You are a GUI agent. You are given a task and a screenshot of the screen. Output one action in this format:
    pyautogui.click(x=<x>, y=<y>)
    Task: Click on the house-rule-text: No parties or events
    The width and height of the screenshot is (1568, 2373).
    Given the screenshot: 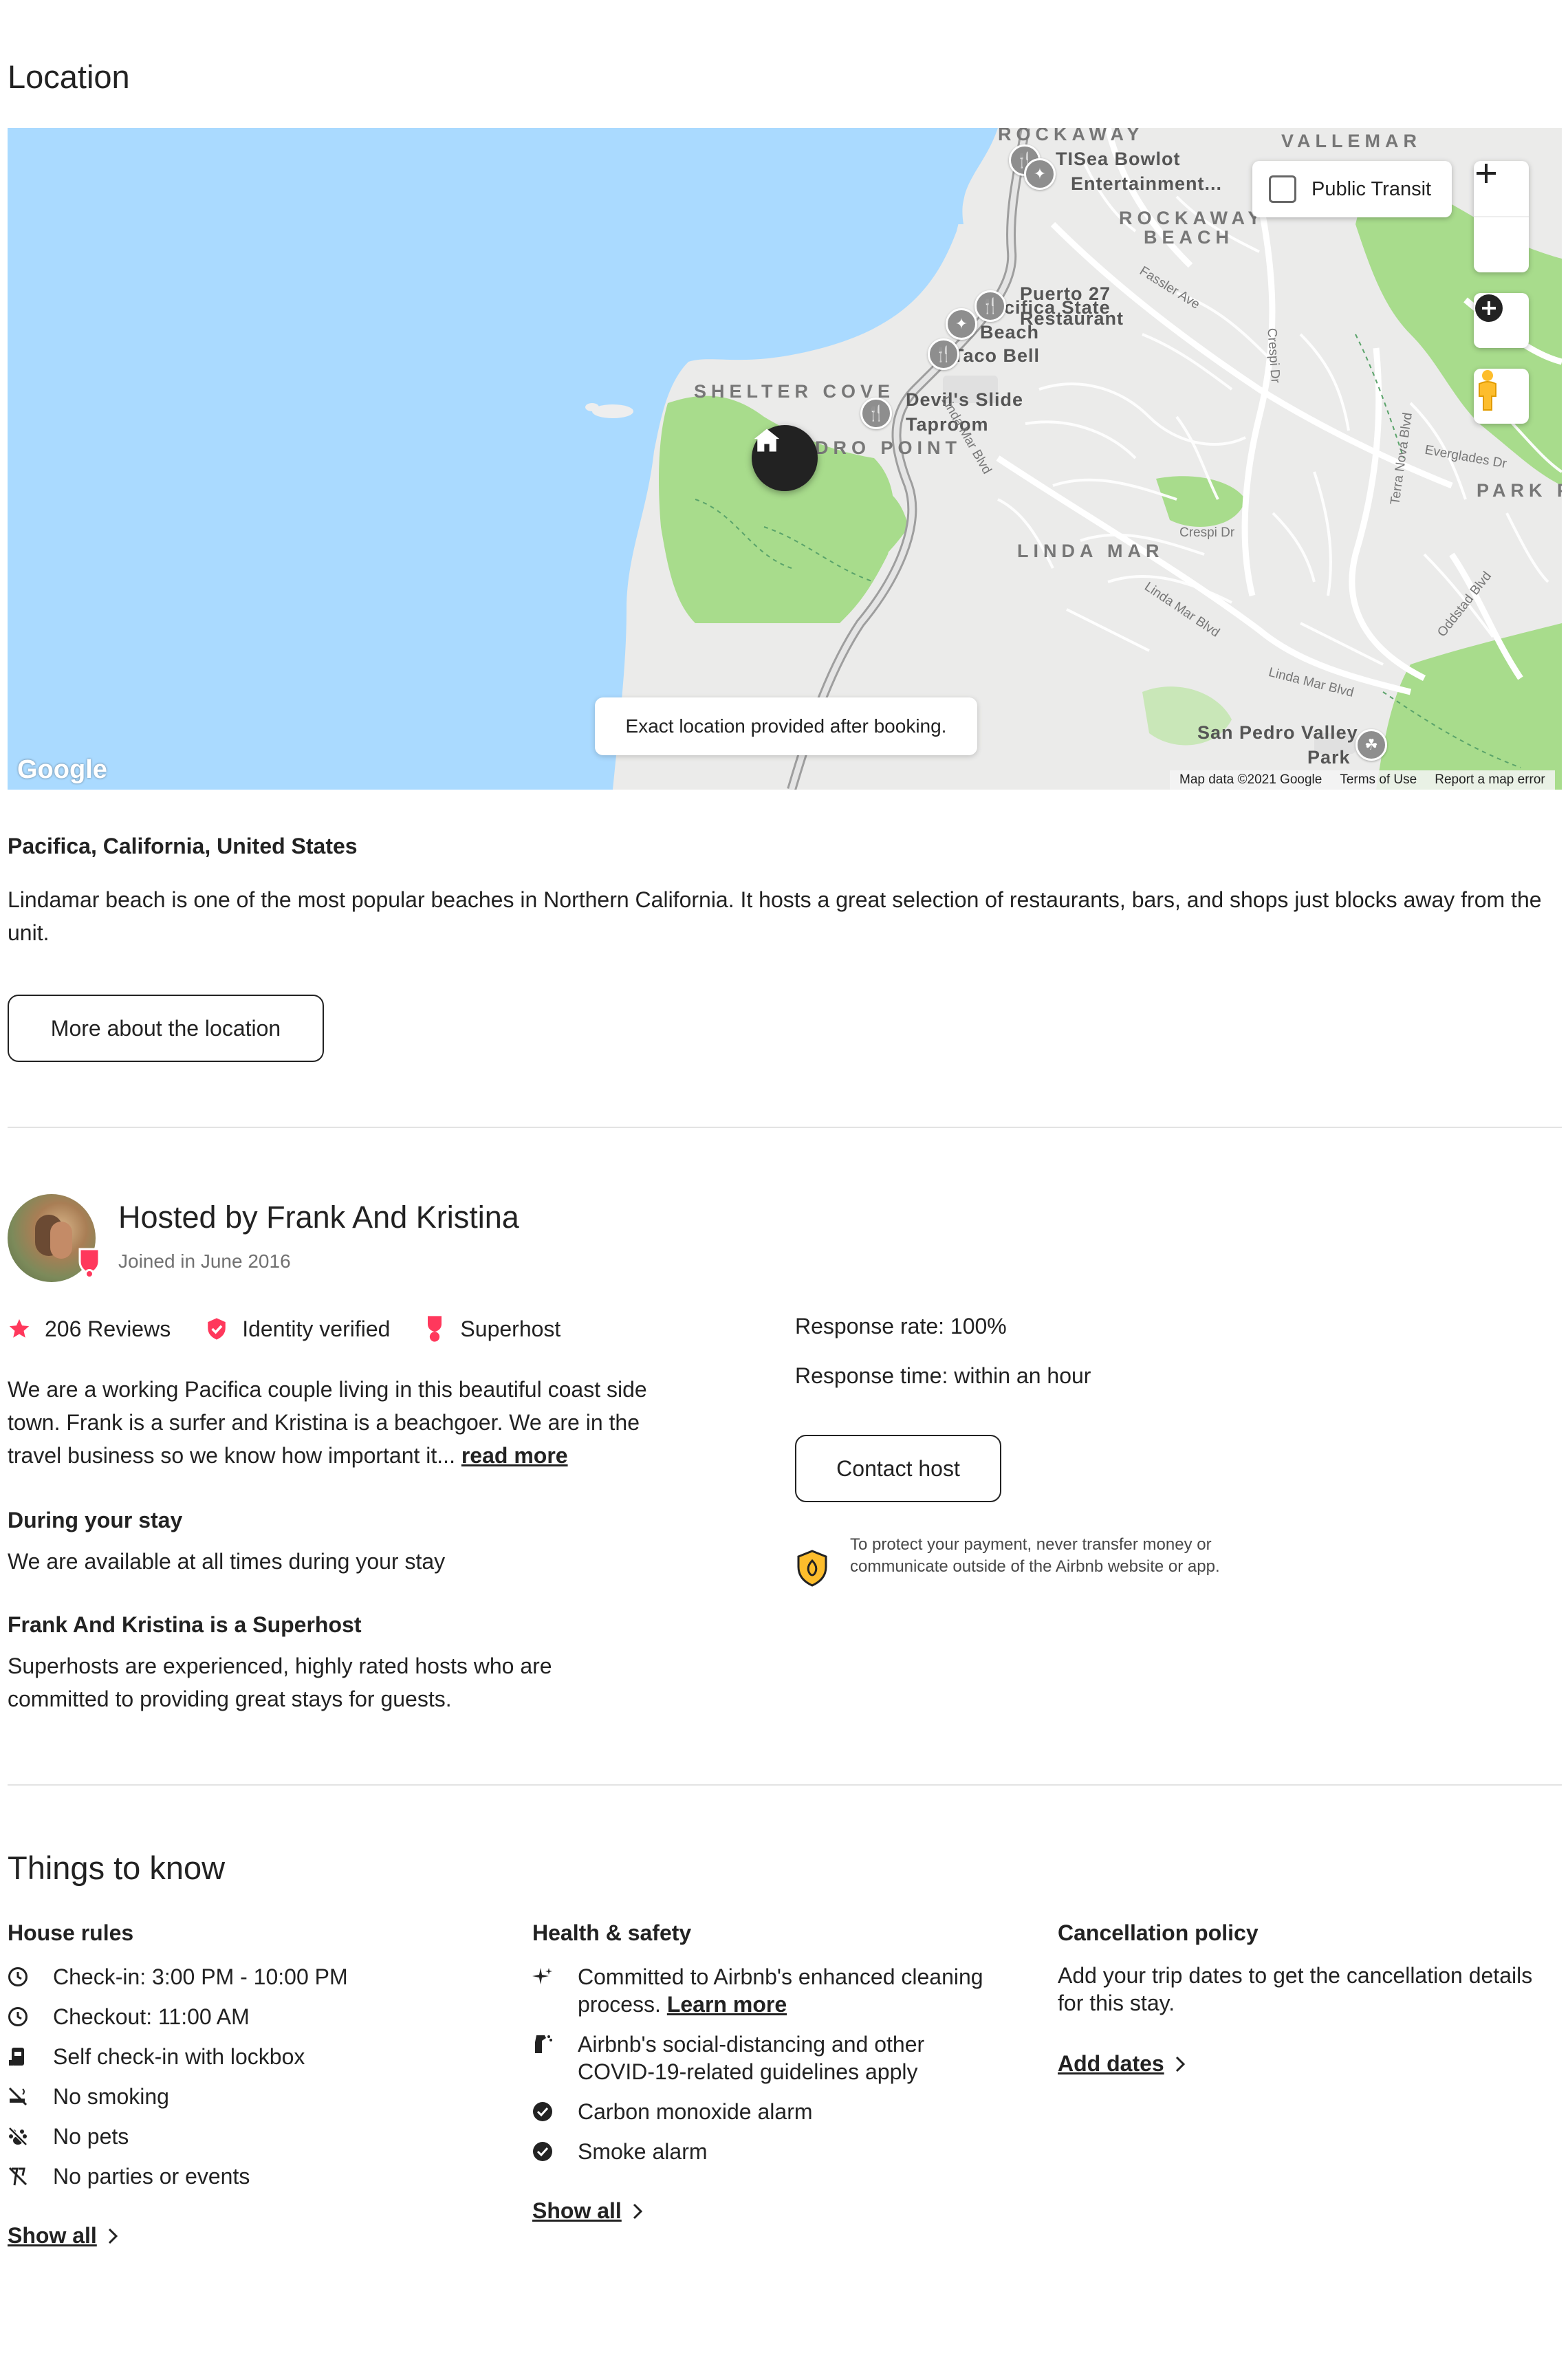 What is the action you would take?
    pyautogui.click(x=151, y=2176)
    